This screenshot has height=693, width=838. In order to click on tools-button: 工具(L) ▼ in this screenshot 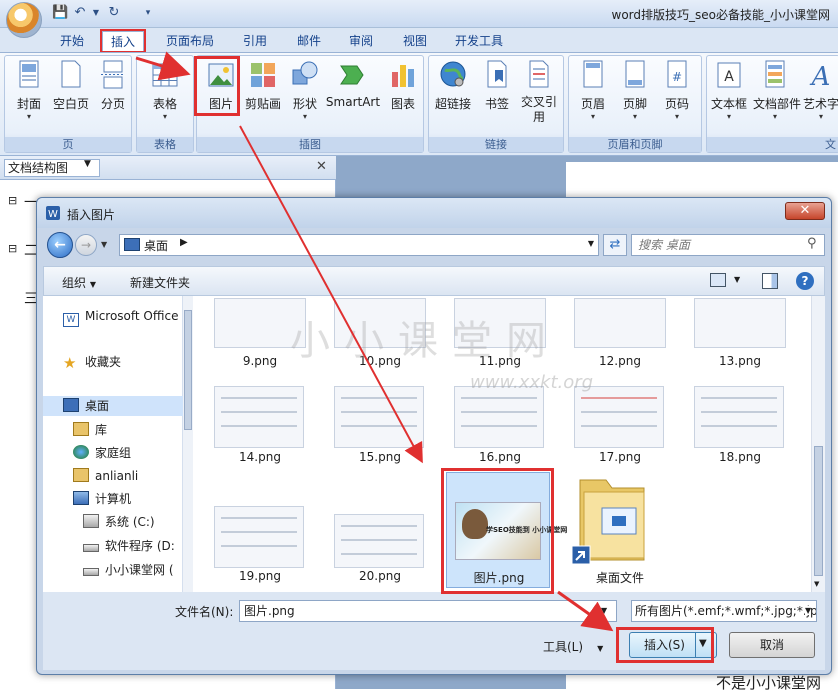, I will do `click(573, 646)`.